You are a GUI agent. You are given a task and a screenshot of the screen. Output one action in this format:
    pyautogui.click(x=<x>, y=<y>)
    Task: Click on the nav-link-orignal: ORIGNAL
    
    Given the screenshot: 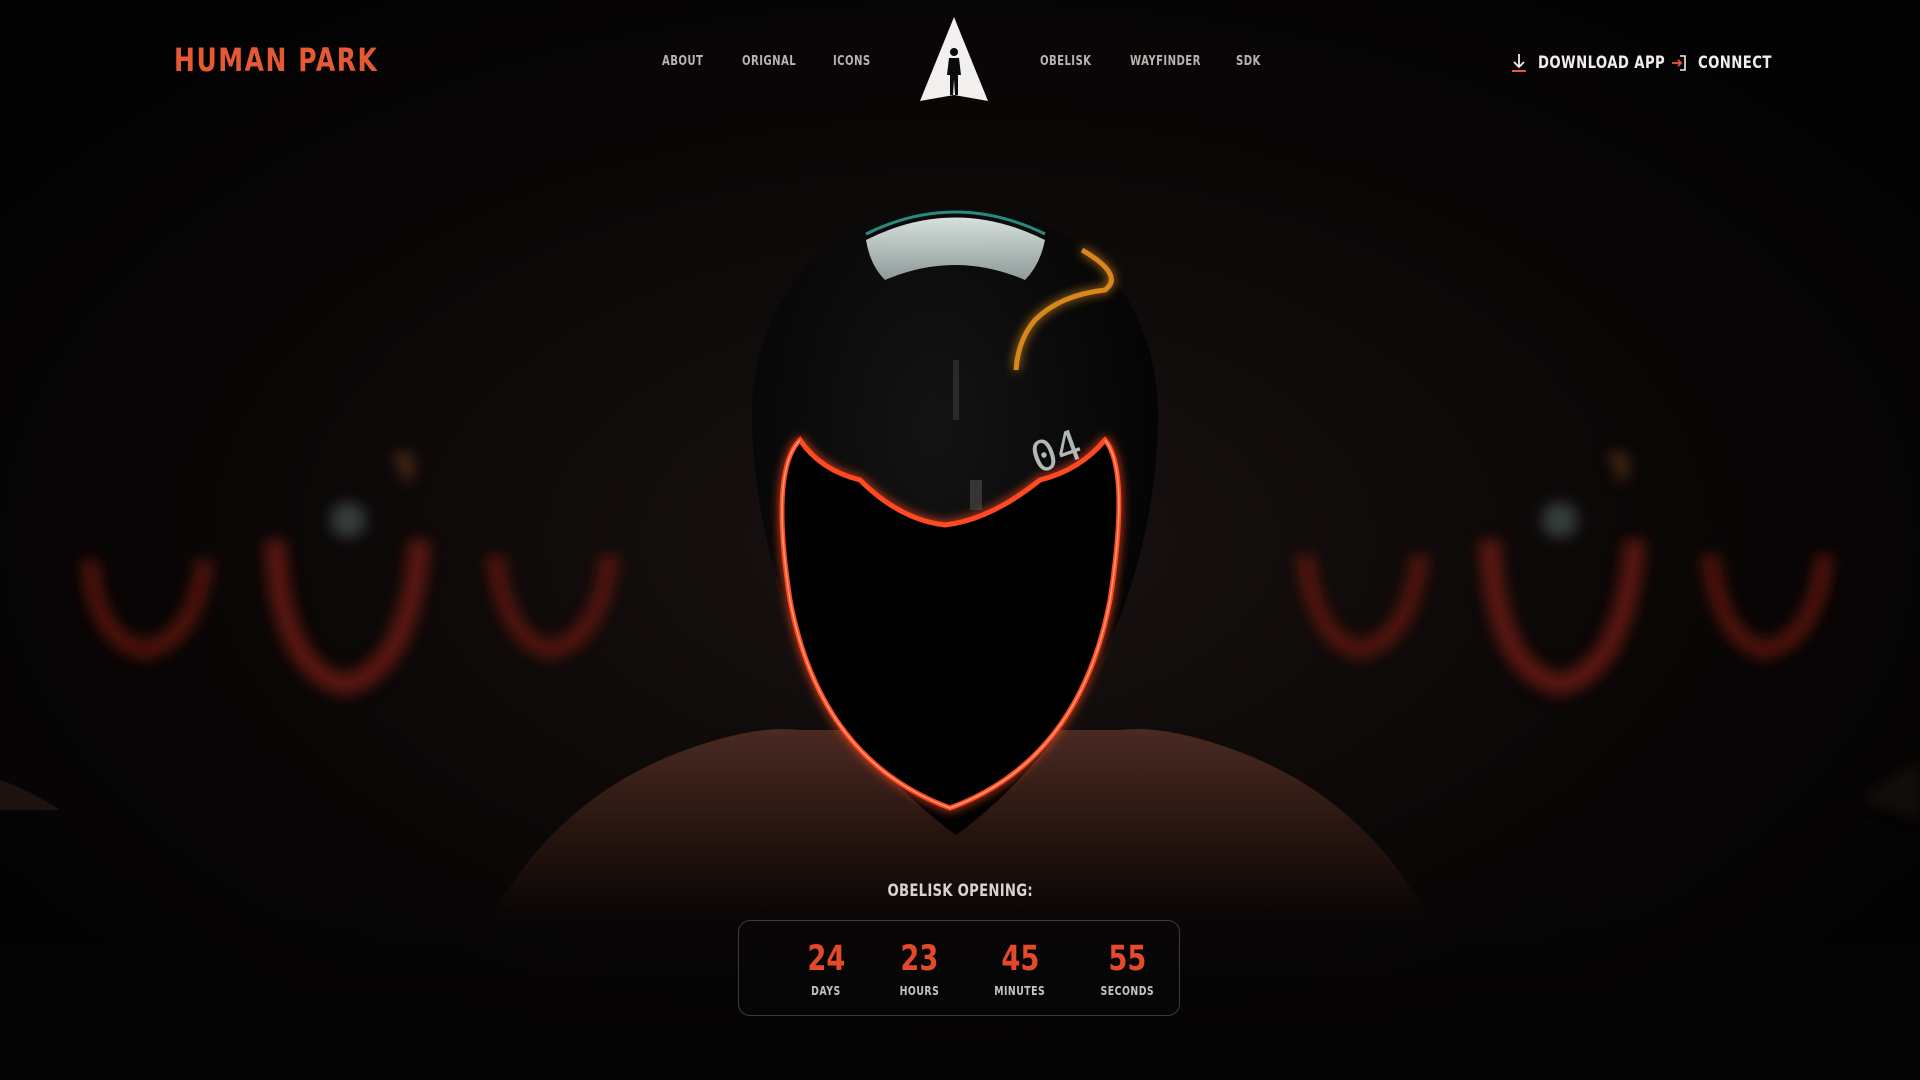 What is the action you would take?
    pyautogui.click(x=769, y=61)
    